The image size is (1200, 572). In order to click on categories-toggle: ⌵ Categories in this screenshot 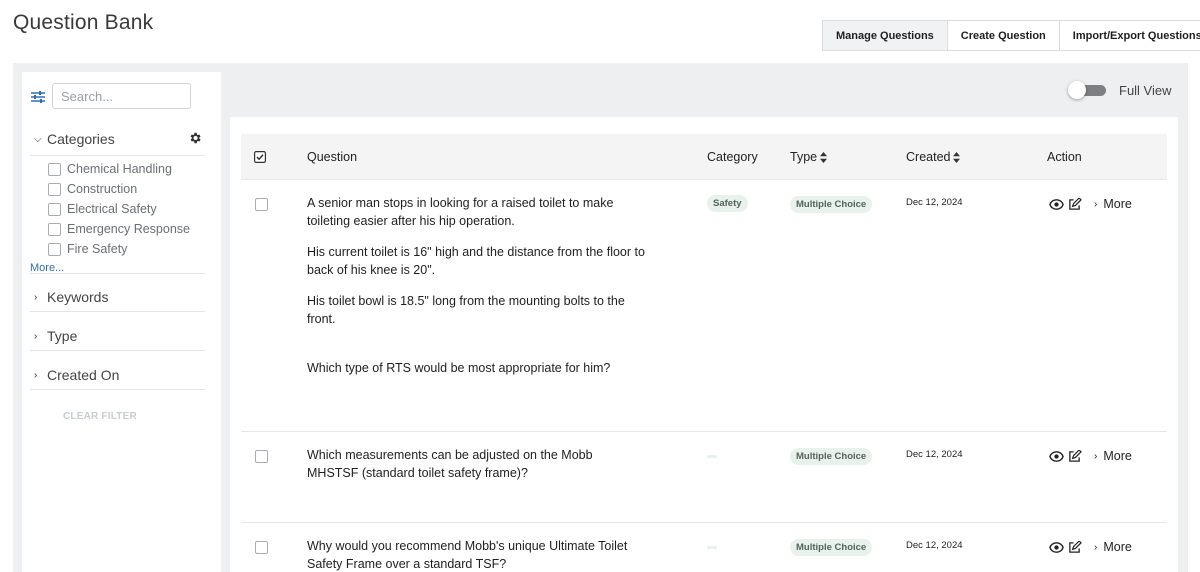, I will do `click(74, 139)`.